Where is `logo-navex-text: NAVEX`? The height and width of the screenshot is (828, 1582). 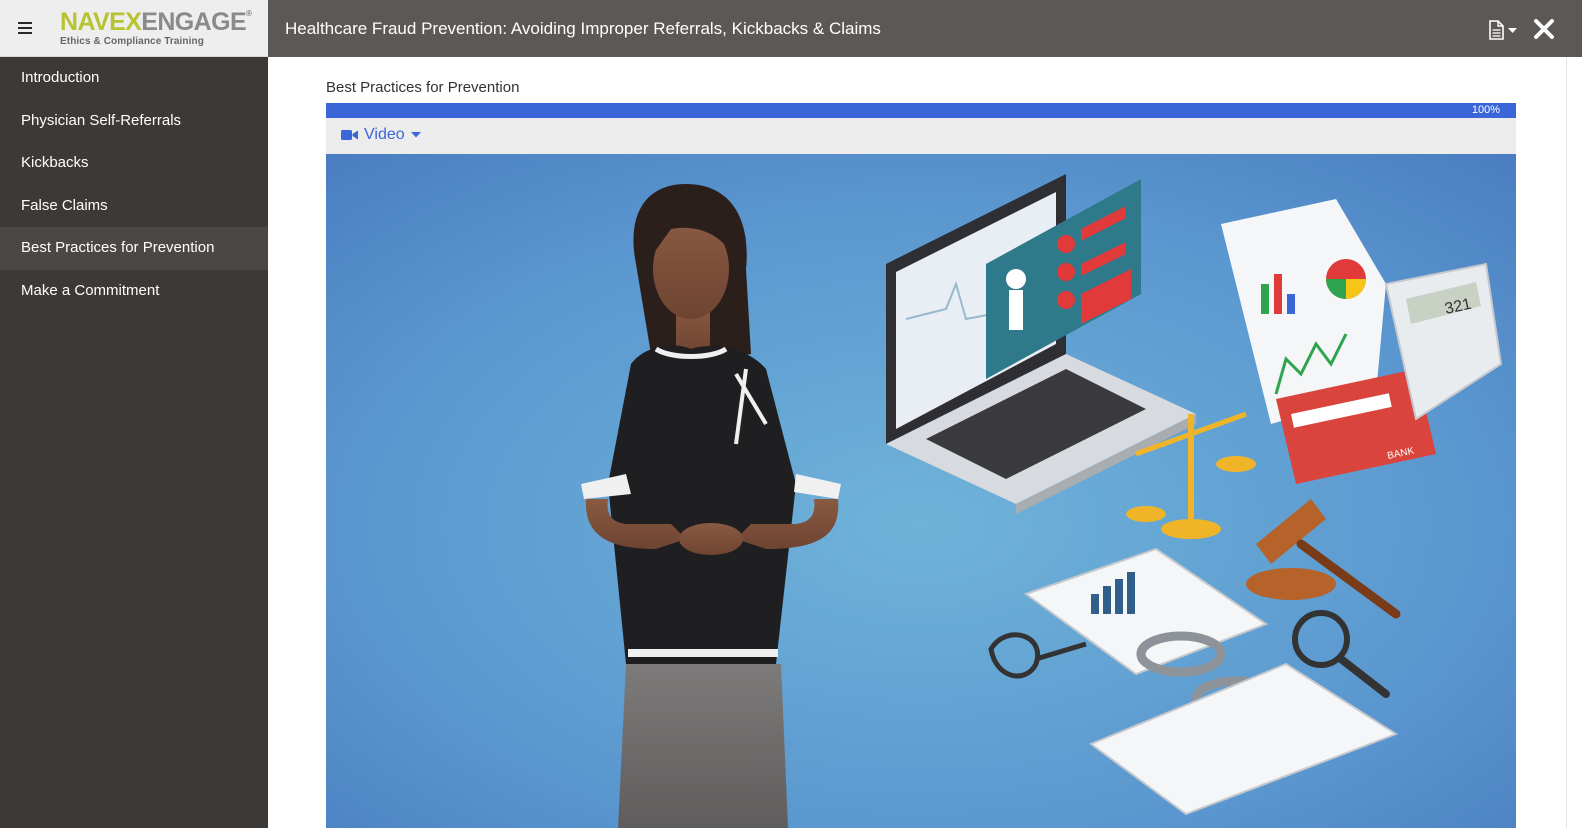
logo-navex-text: NAVEX is located at coordinates (101, 22).